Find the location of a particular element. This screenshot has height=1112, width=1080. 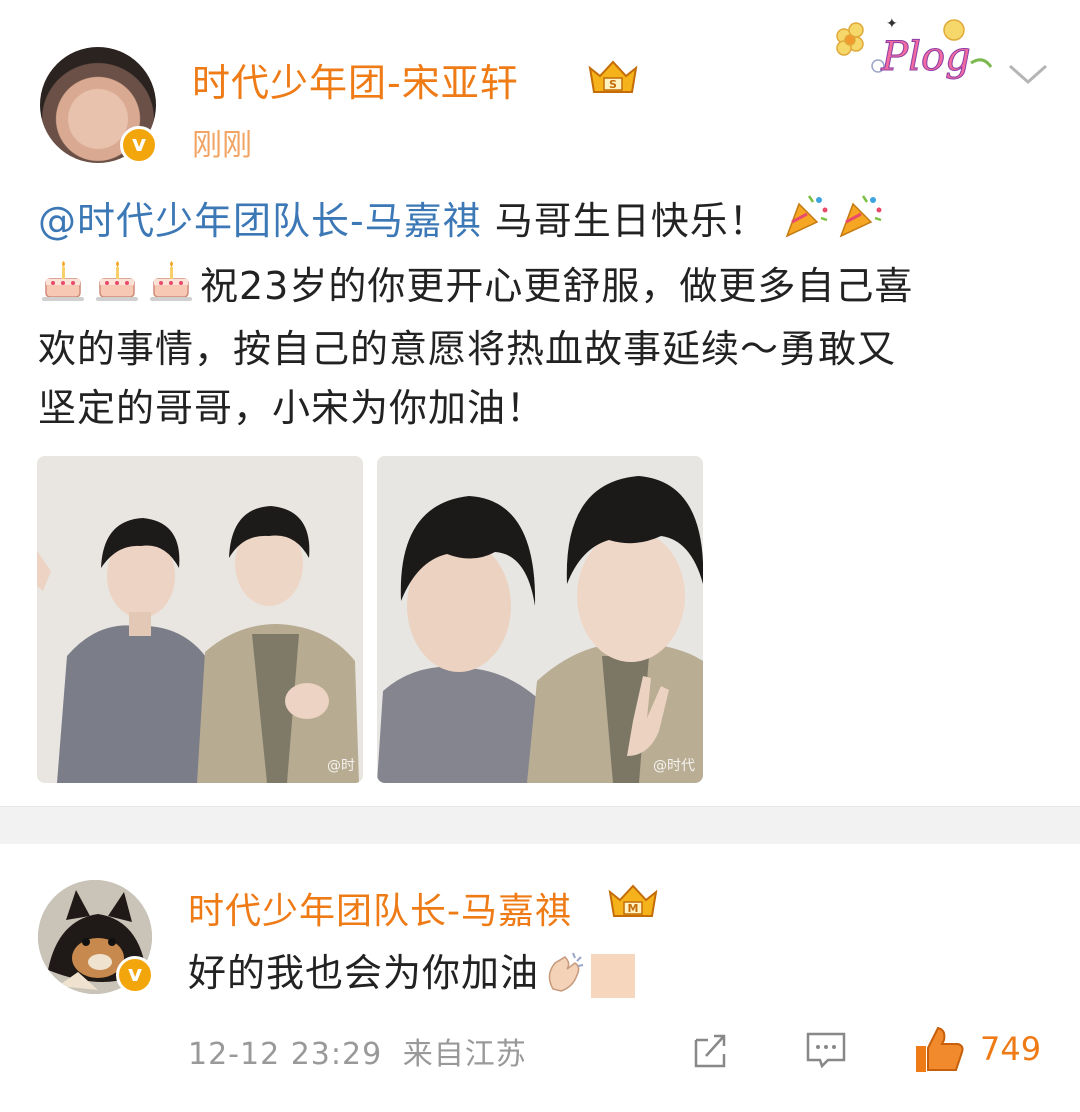

vip-crown-icon: M is located at coordinates (633, 900).